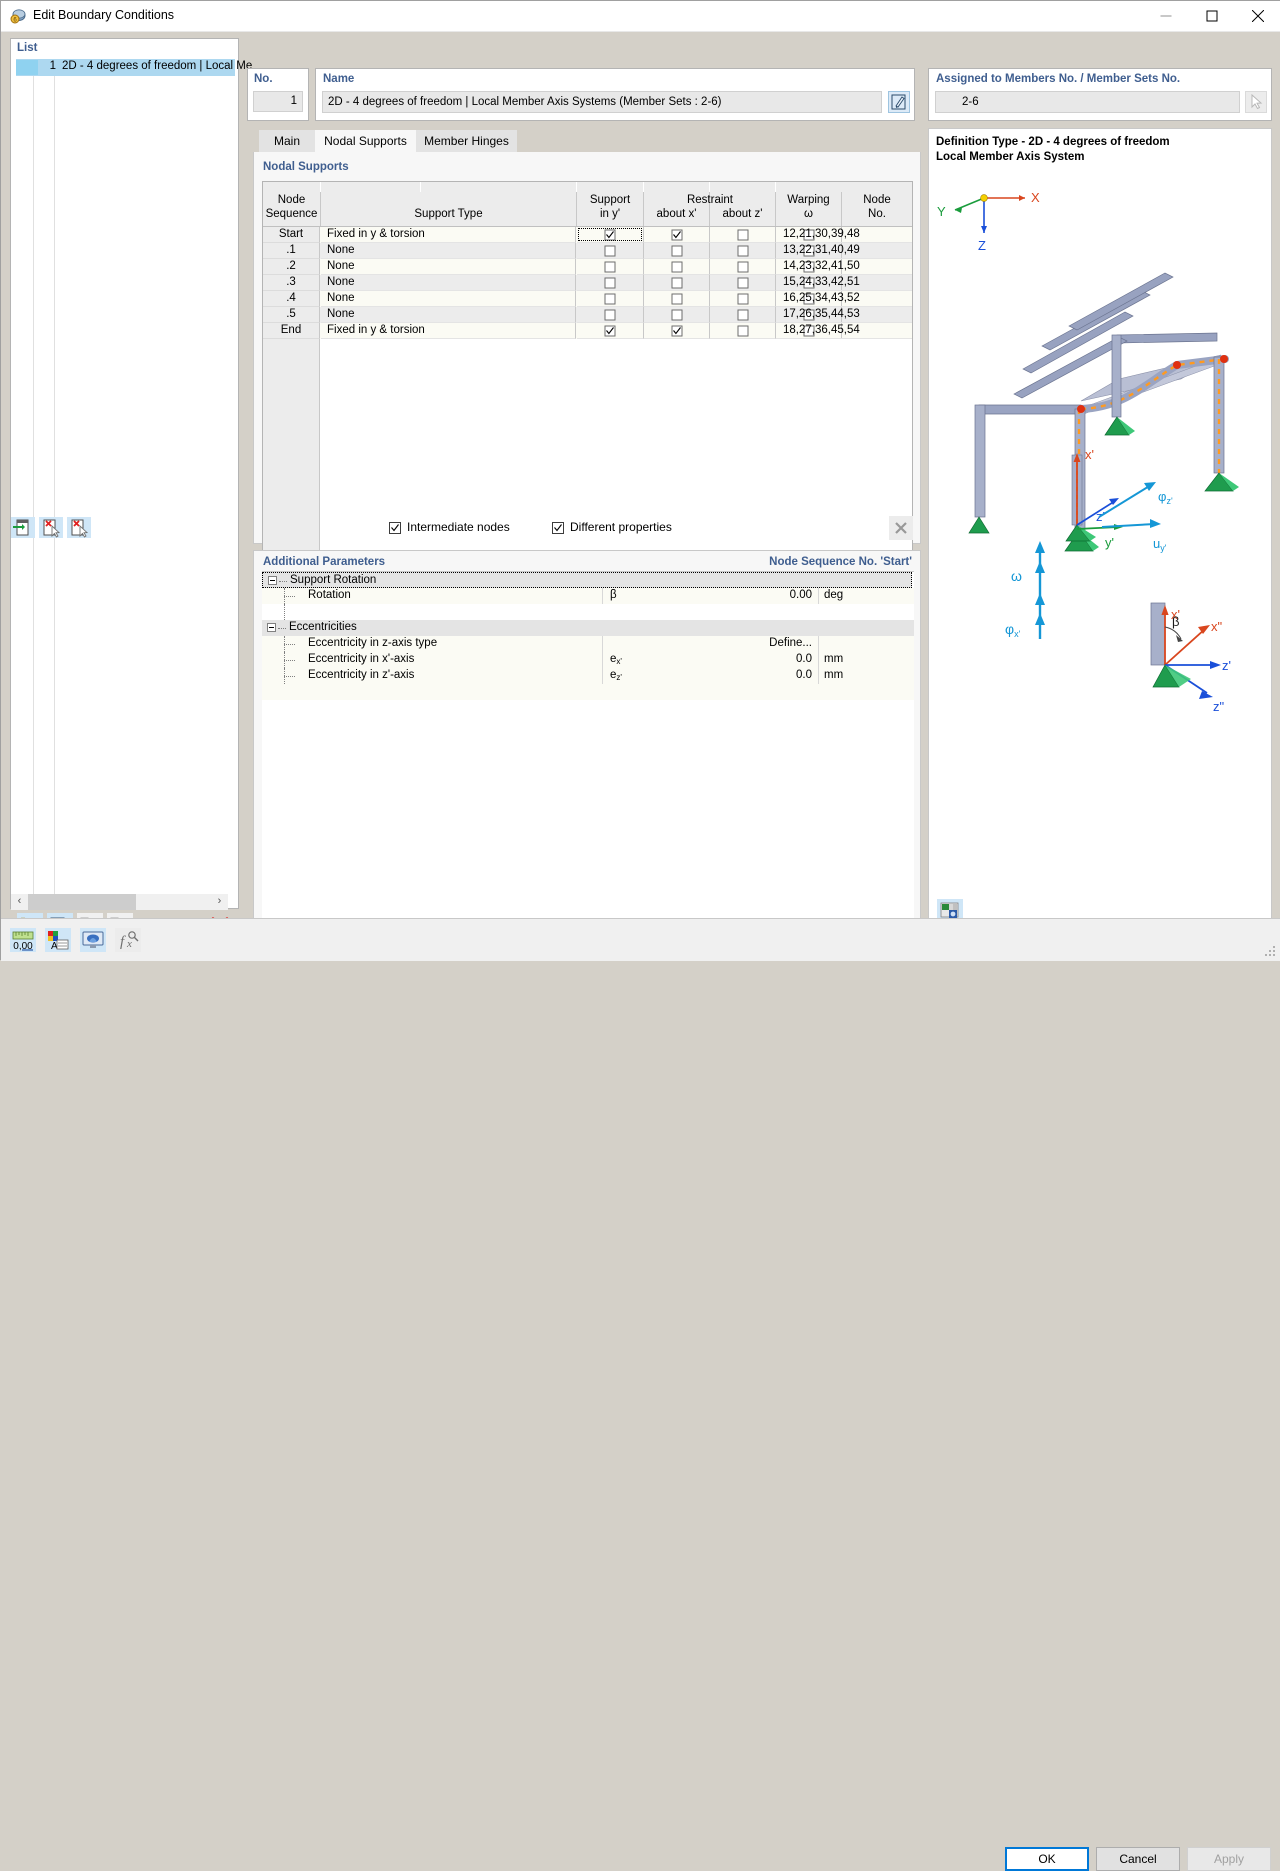 Image resolution: width=1280 pixels, height=1871 pixels. Describe the element at coordinates (82, 902) in the screenshot. I see `scroll-thumb` at that location.